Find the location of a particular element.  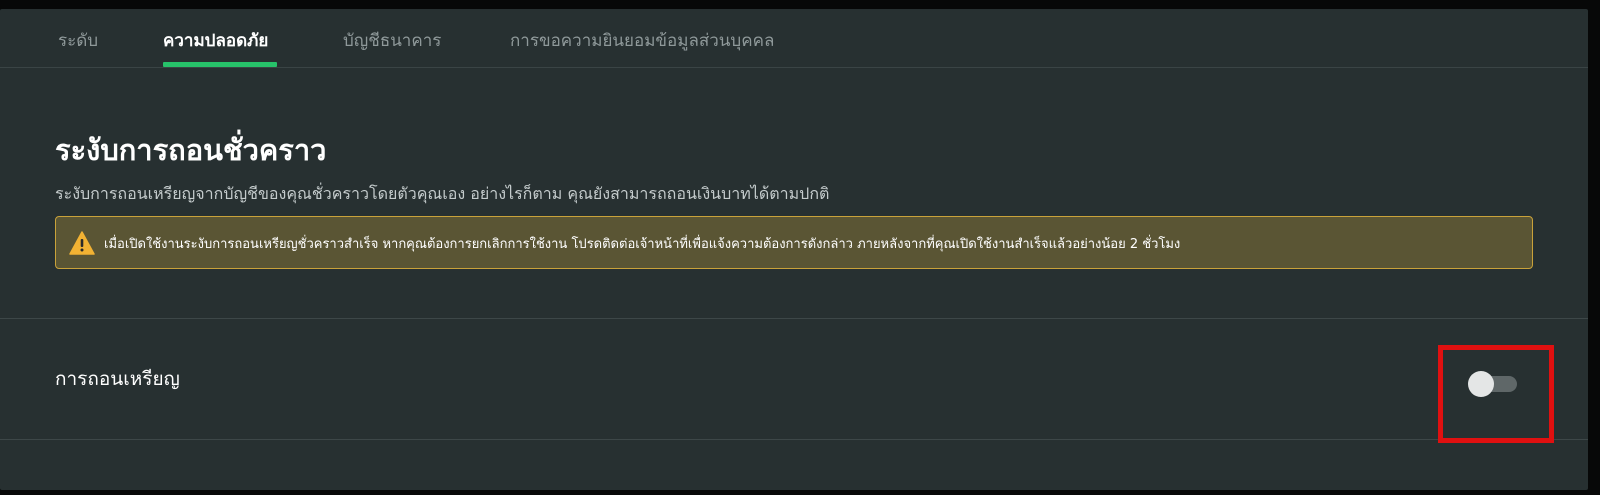

row-divider is located at coordinates (794, 439).